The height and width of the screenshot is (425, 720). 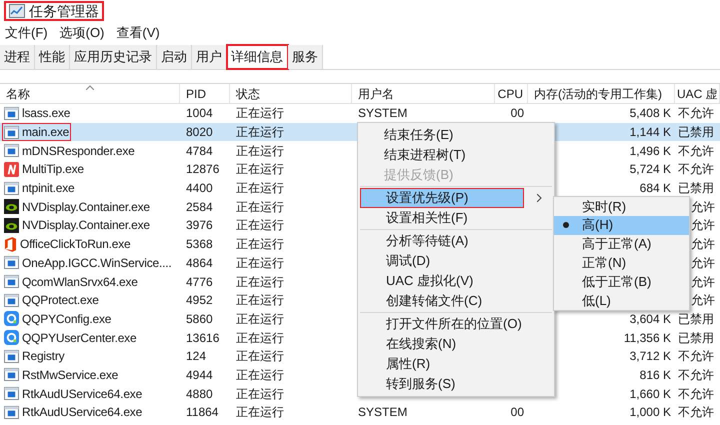 I want to click on column-header: CPU, so click(x=510, y=93).